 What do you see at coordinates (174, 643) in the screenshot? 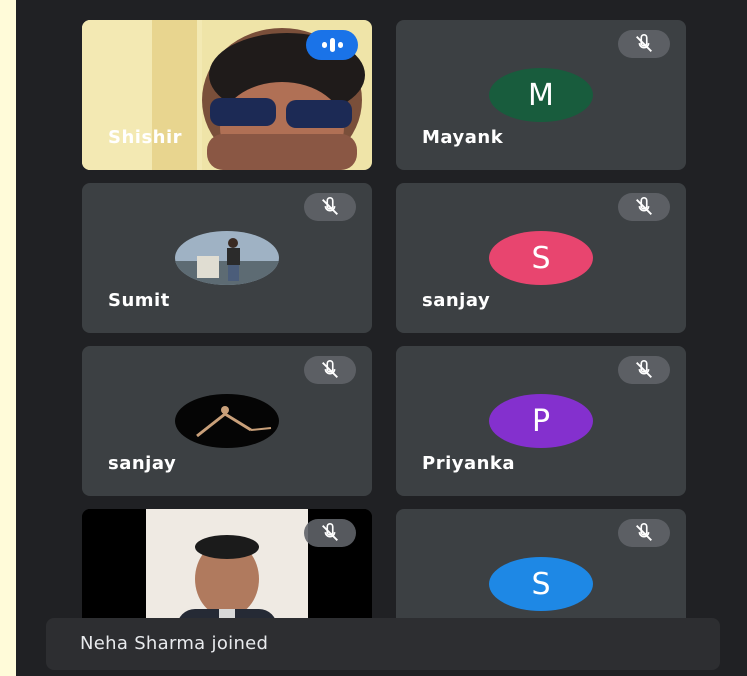
I see `notification-text: Neha Sharma joined` at bounding box center [174, 643].